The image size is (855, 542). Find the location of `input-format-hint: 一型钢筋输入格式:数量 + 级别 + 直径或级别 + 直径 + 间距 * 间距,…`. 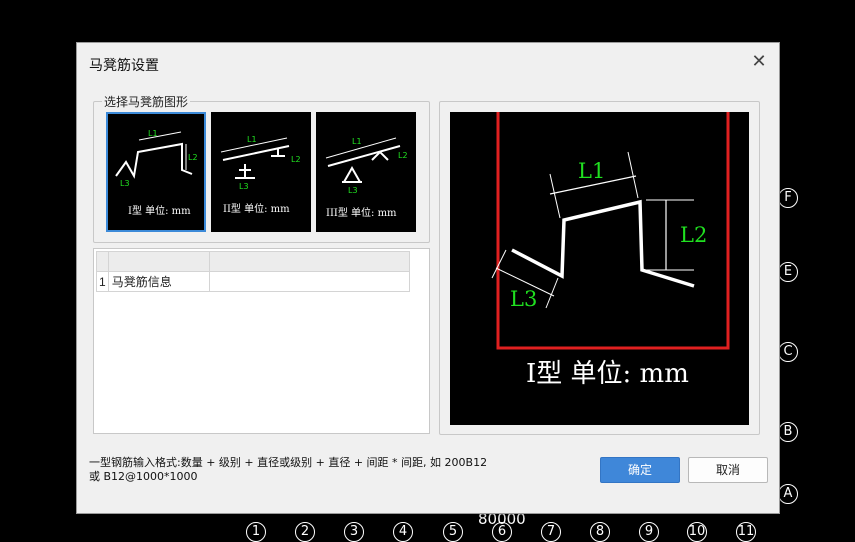

input-format-hint: 一型钢筋输入格式:数量 + 级别 + 直径或级别 + 直径 + 间距 * 间距,… is located at coordinates (288, 470).